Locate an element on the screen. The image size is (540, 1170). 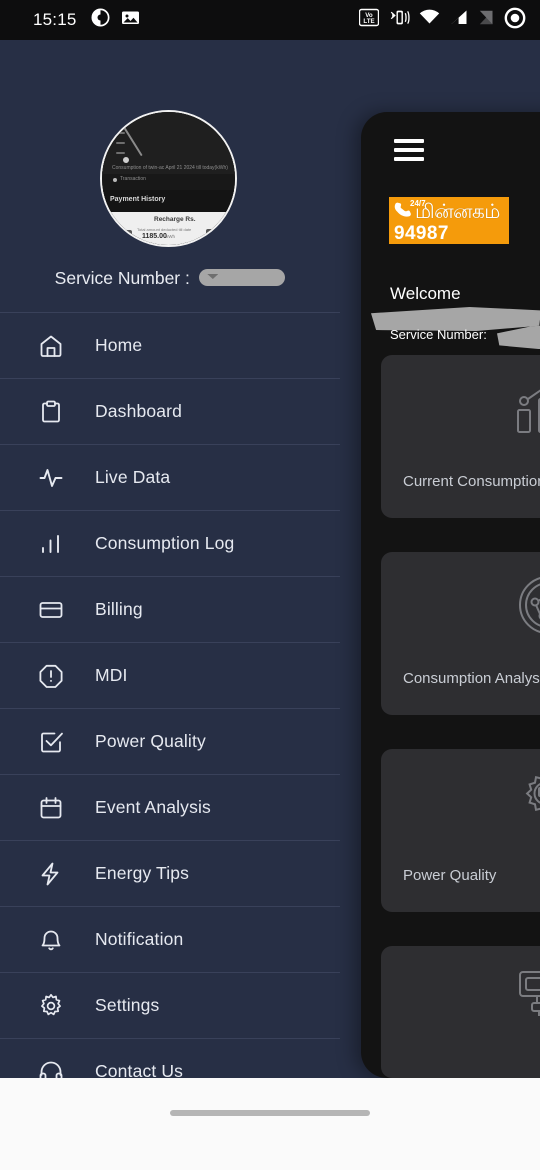
card-label: Consumption Analysis is located at coordinates (471, 678).